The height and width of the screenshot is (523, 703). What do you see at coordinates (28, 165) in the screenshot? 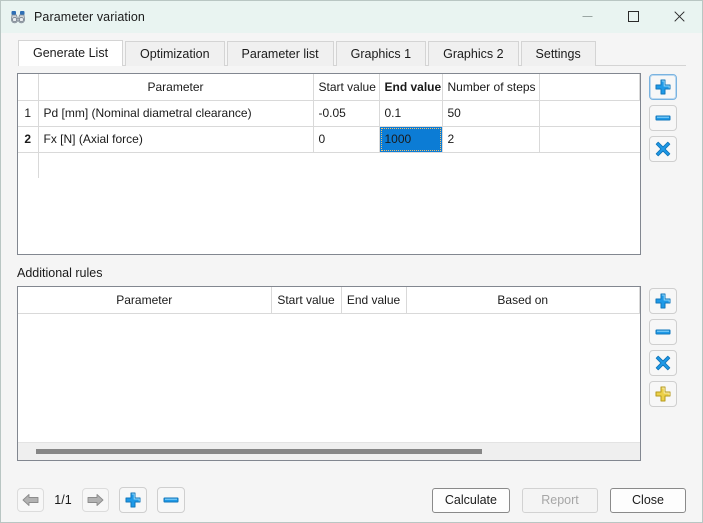
I see `row-number-empty` at bounding box center [28, 165].